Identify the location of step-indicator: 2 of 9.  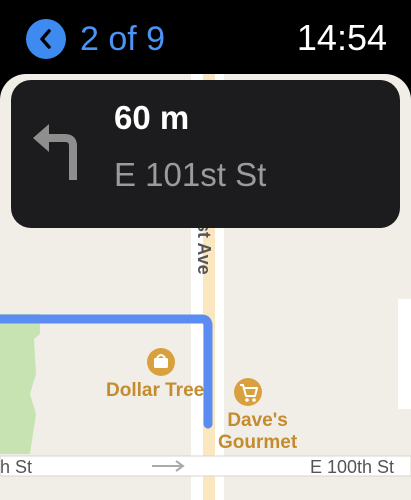
(123, 39).